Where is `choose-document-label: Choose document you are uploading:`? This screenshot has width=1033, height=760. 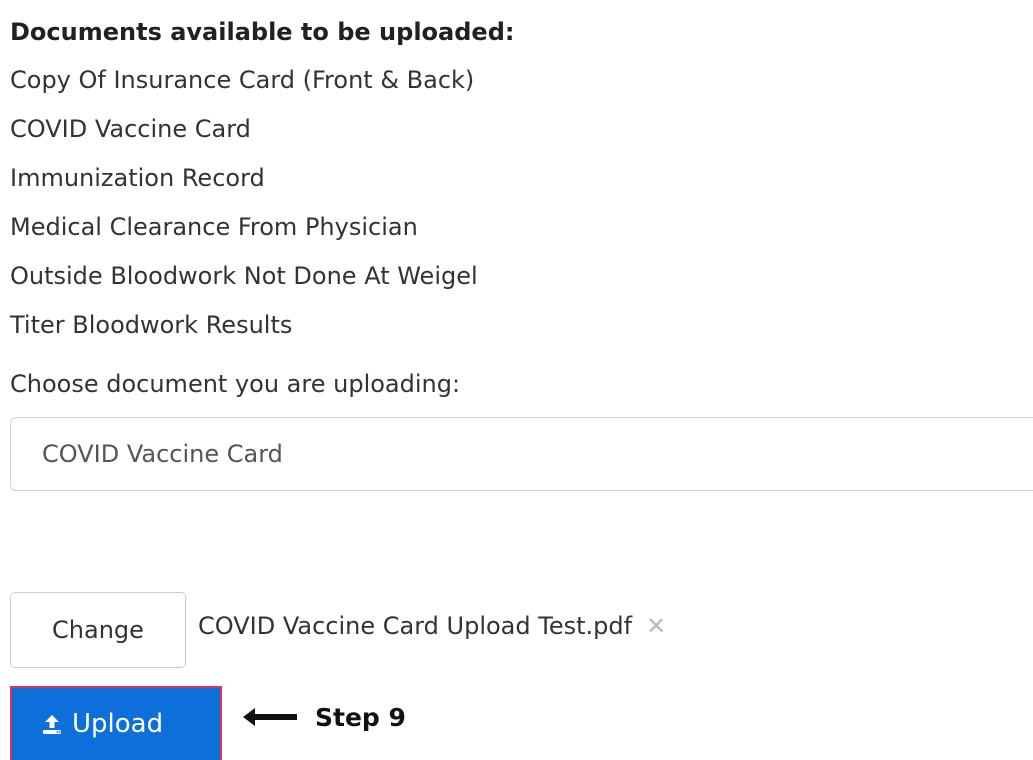 choose-document-label: Choose document you are uploading: is located at coordinates (235, 384).